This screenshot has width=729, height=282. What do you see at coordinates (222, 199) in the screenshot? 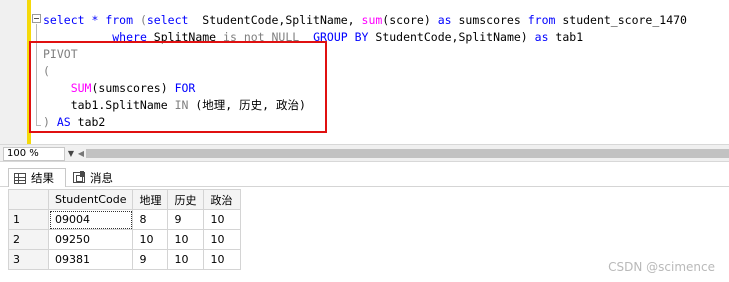
I see `column-header-politics: 政治` at bounding box center [222, 199].